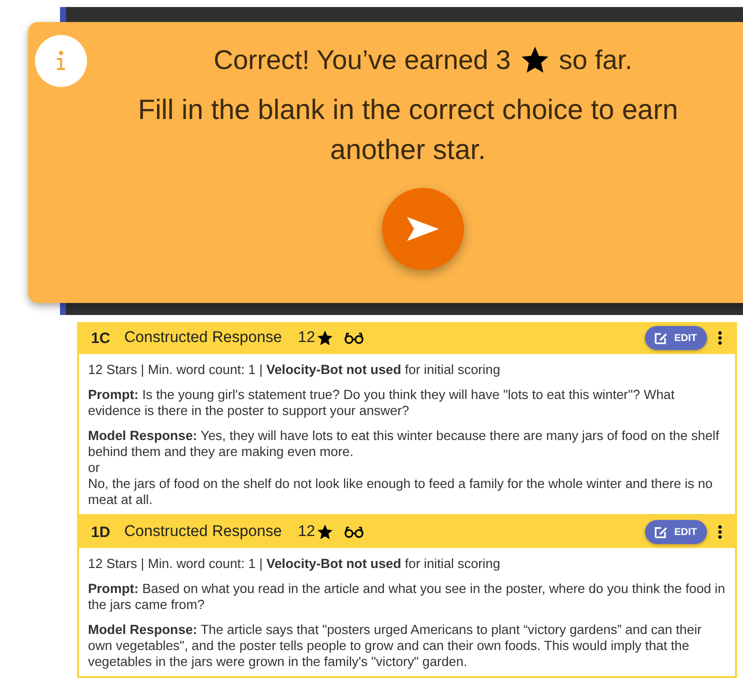 This screenshot has height=700, width=743. Describe the element at coordinates (404, 444) in the screenshot. I see `model-response-text: Model Response: Yes, they will have lots to eat this winter because there are many jars of food on the shelf behind them and they are making even more.` at that location.